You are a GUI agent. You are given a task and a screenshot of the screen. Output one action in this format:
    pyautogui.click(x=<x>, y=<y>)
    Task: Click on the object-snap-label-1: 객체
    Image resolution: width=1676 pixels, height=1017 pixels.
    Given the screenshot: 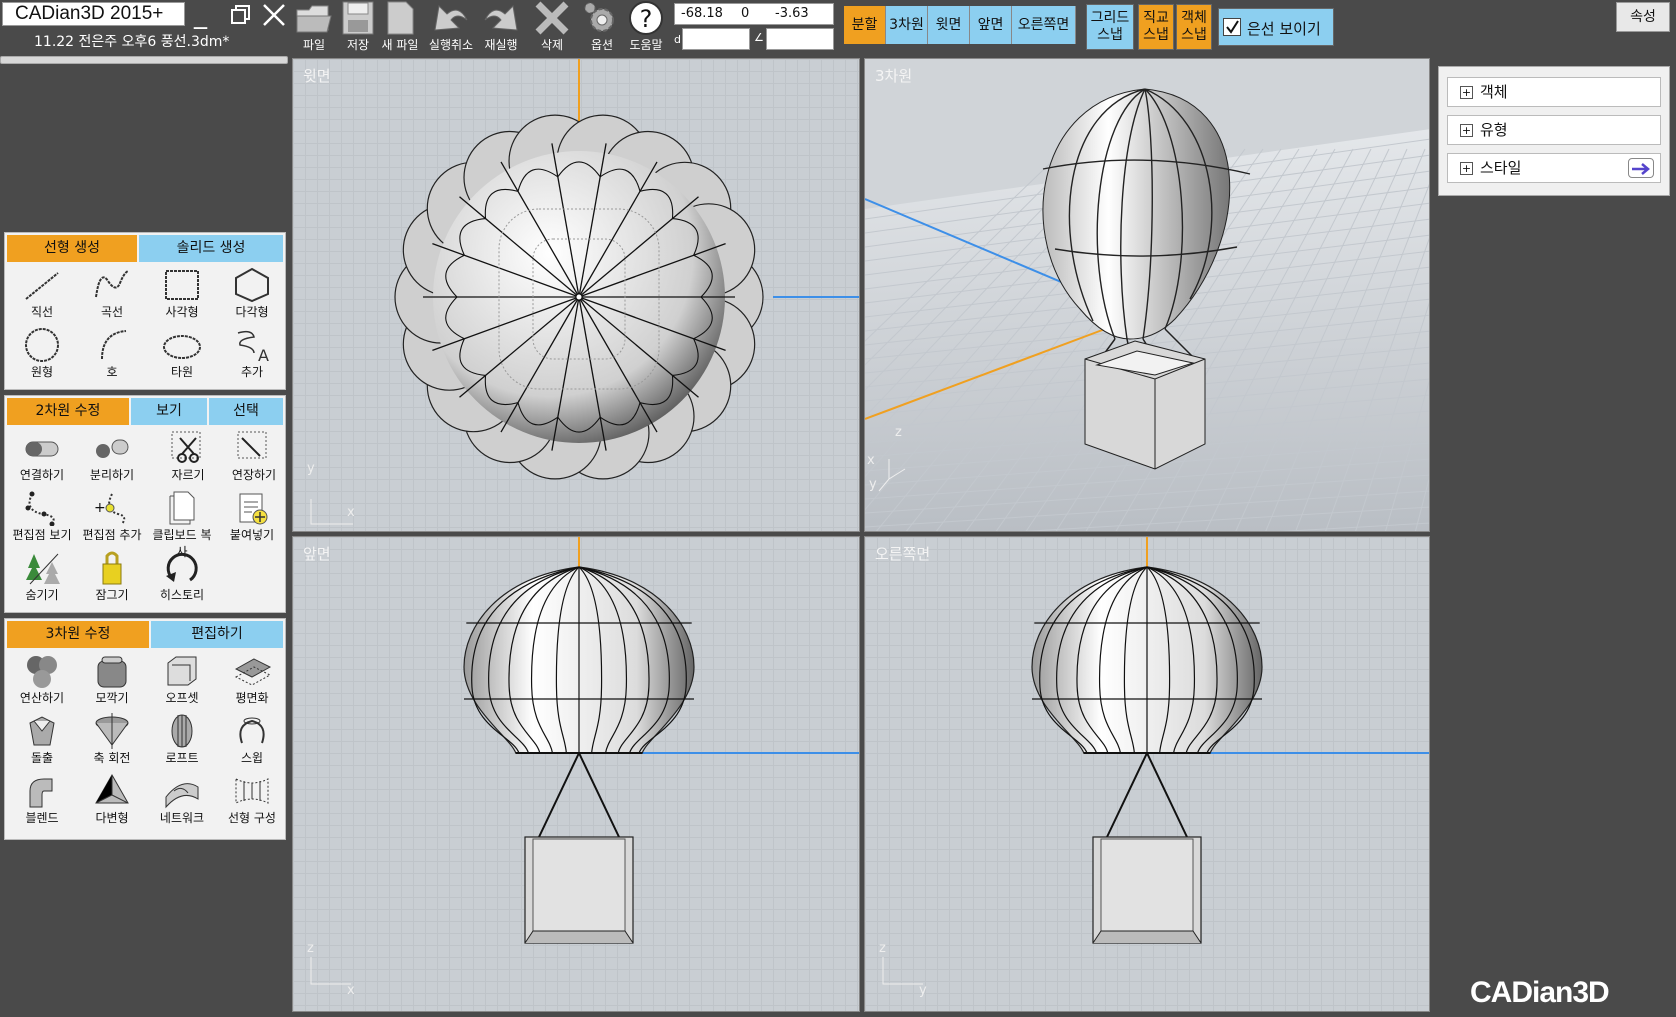 What is the action you would take?
    pyautogui.click(x=1194, y=18)
    